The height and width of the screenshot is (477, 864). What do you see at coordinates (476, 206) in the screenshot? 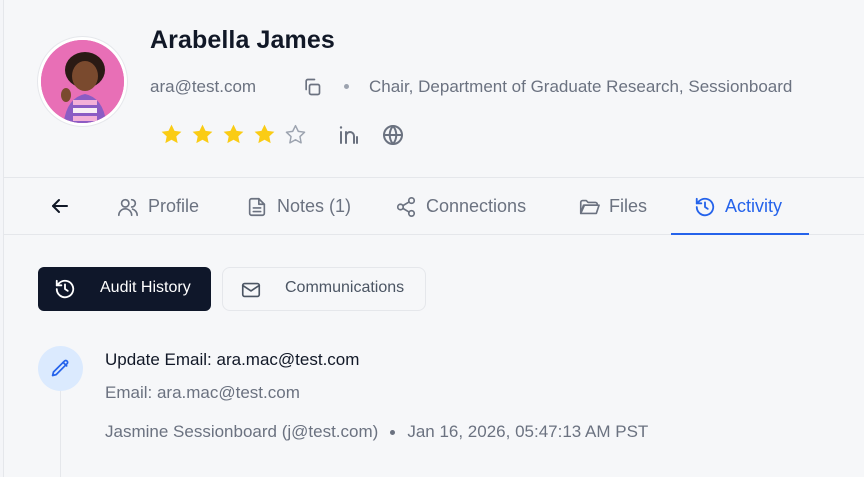
I see `tab-label: Connections` at bounding box center [476, 206].